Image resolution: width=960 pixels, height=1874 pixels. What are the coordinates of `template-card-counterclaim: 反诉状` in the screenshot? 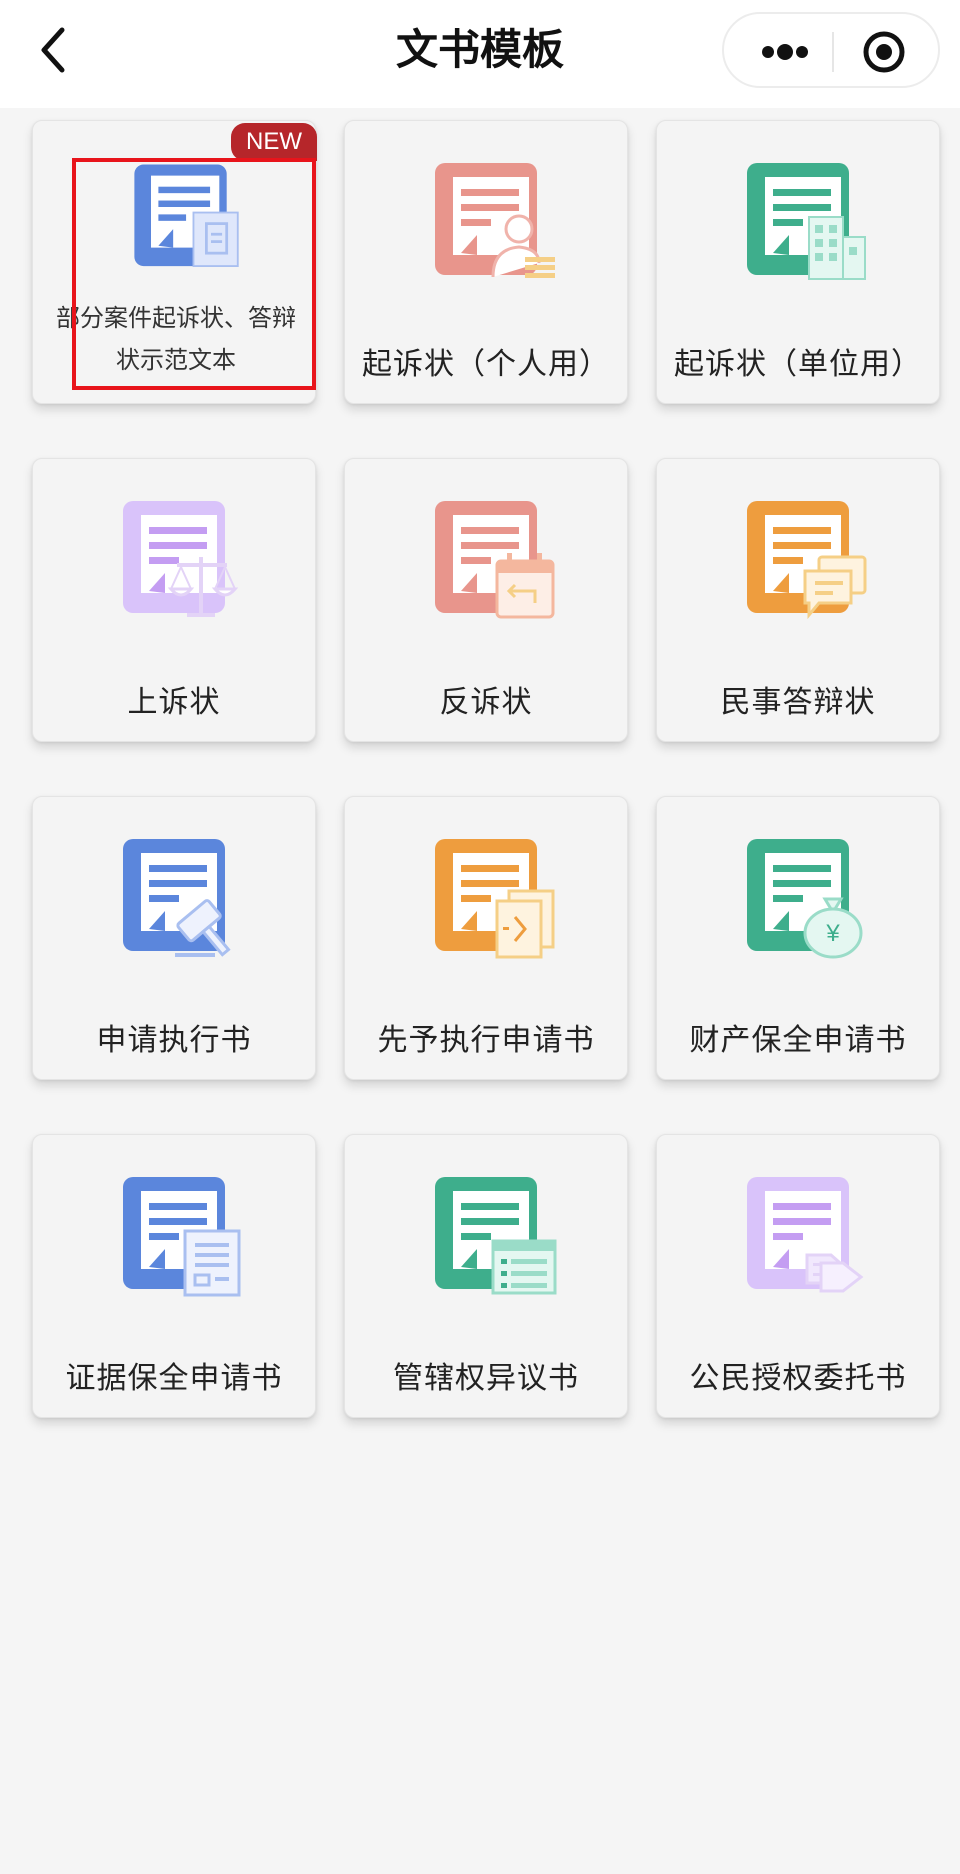 It's located at (486, 600).